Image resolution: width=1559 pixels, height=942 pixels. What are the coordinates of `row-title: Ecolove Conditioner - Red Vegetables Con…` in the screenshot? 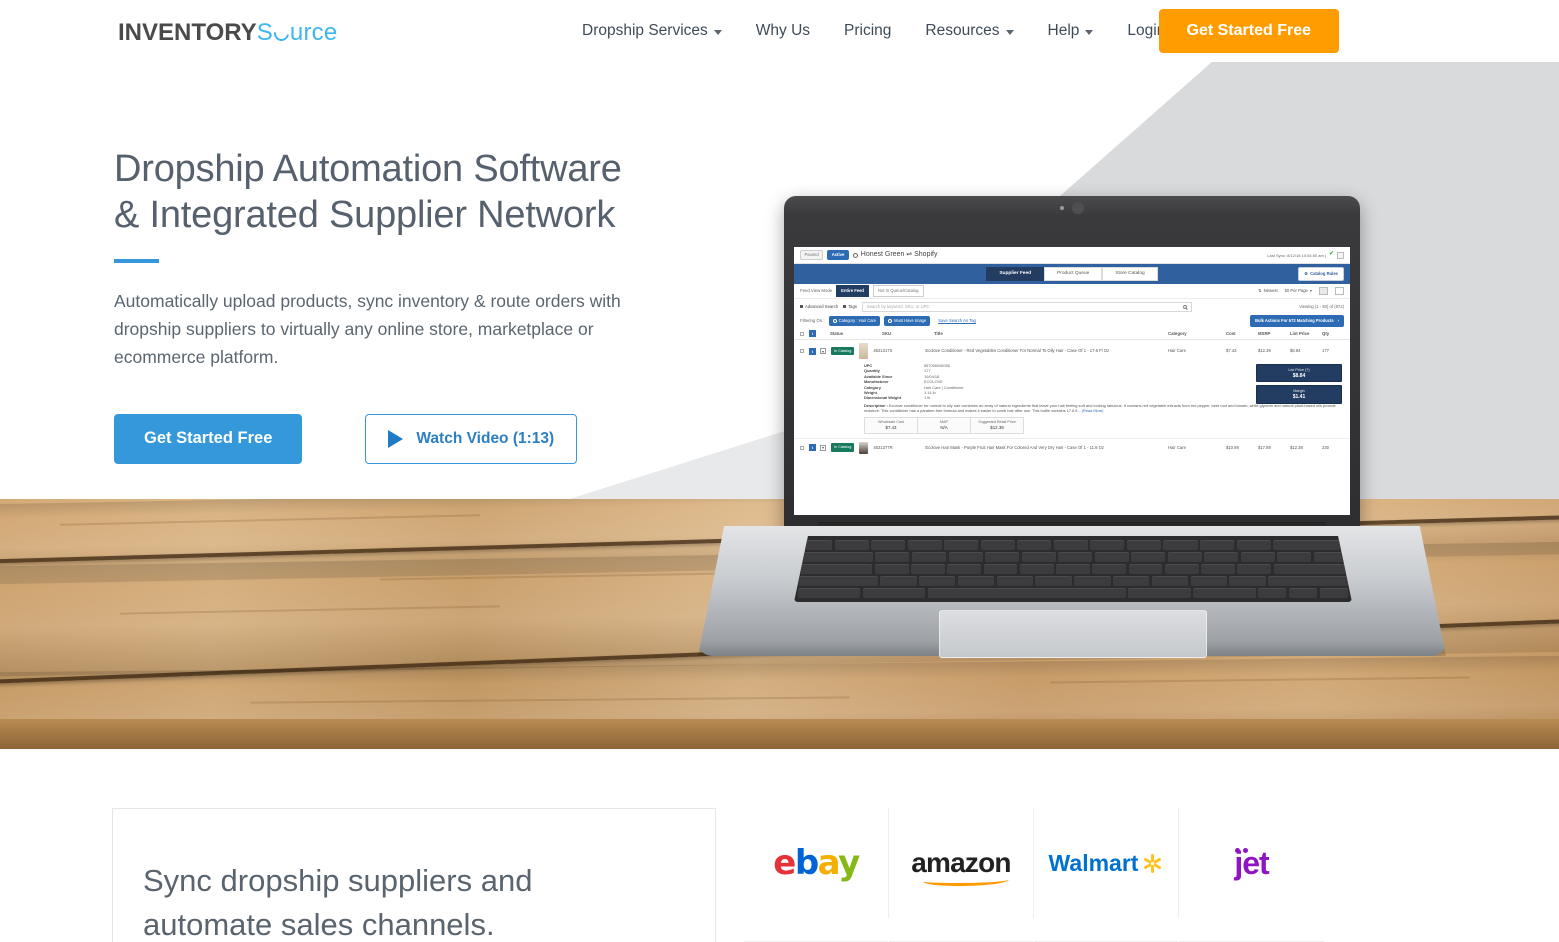 It's located at (1017, 351).